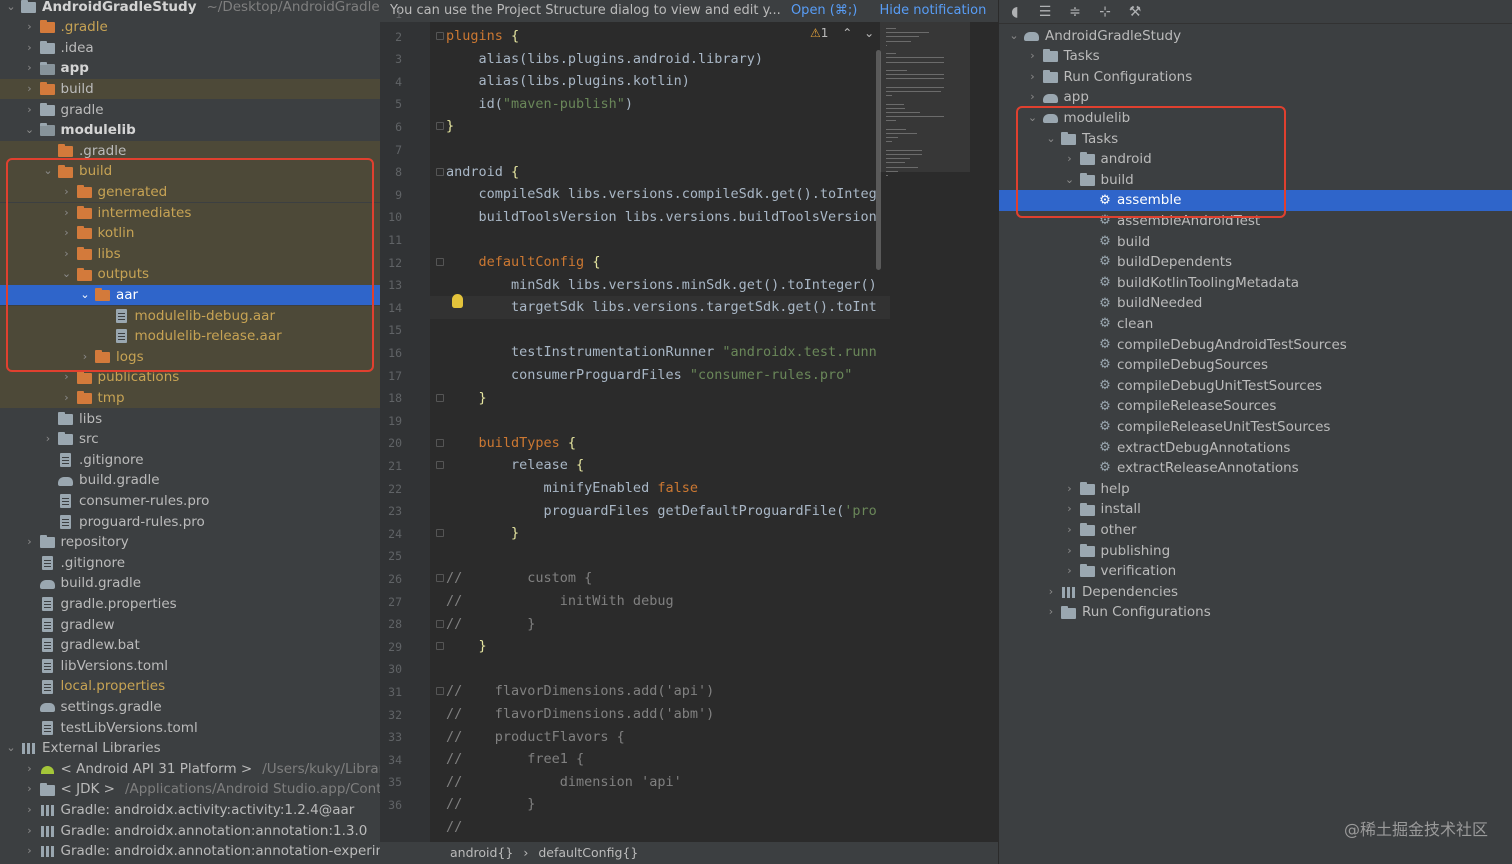 The image size is (1512, 864). I want to click on gradle-tree-row: › verification, so click(1255, 571).